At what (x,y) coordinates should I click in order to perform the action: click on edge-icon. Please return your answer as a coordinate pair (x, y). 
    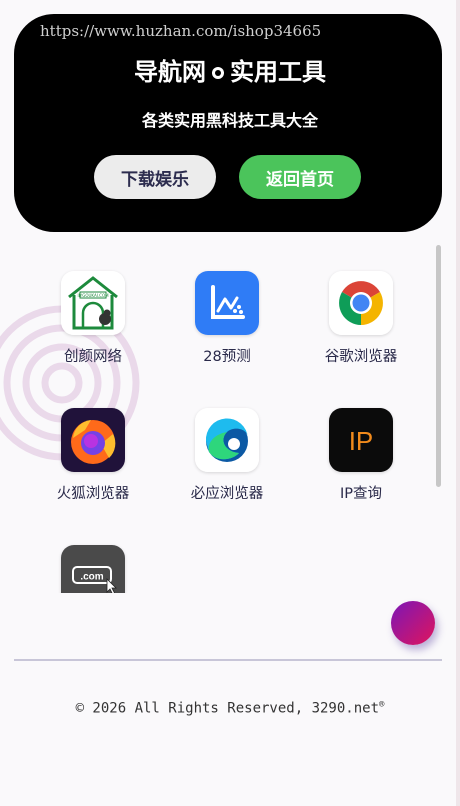
    Looking at the image, I should click on (227, 440).